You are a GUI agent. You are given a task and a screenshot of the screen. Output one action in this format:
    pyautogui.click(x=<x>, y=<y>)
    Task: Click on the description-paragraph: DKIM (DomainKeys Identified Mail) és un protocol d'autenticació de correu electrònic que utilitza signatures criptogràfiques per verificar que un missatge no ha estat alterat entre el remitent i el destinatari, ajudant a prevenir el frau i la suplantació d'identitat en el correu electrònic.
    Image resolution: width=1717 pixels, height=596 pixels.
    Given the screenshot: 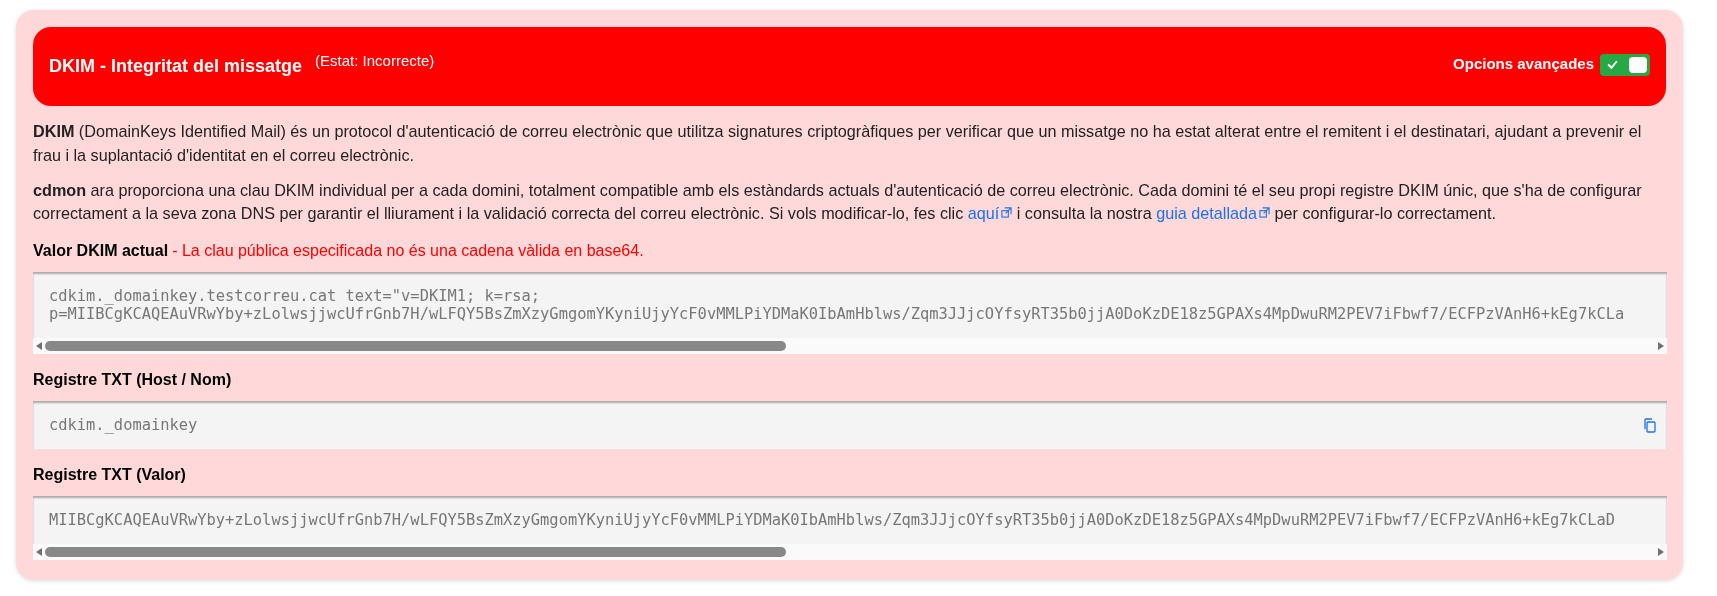 What is the action you would take?
    pyautogui.click(x=838, y=143)
    